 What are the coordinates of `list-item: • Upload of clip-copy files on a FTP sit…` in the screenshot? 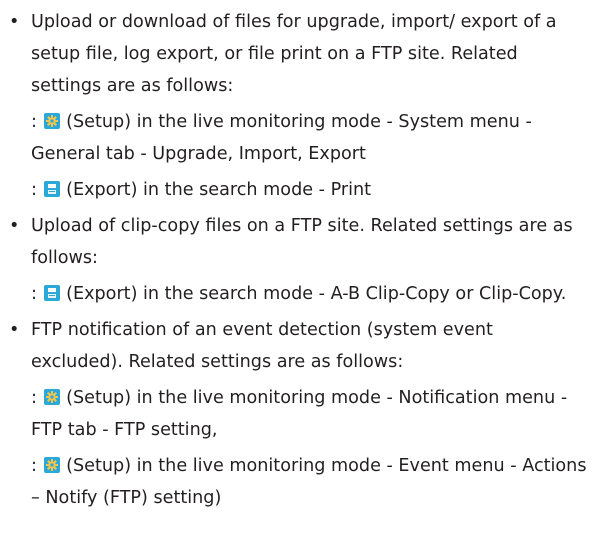 It's located at (293, 242).